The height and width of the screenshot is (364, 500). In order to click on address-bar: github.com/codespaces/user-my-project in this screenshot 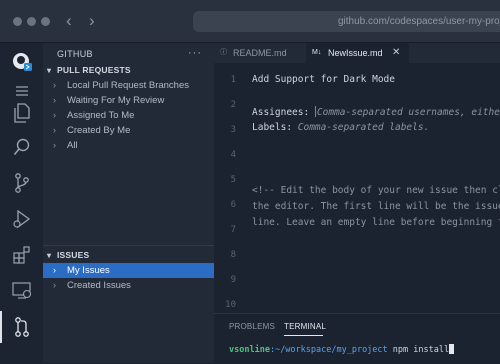, I will do `click(346, 21)`.